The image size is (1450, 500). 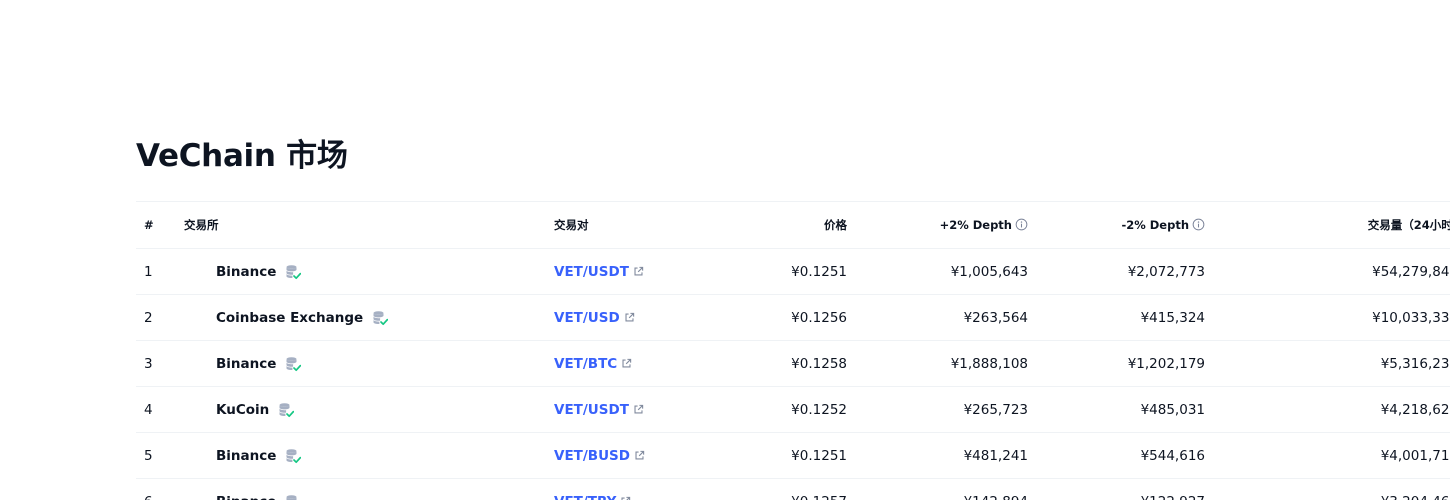 I want to click on row-rank: 6, so click(x=160, y=489).